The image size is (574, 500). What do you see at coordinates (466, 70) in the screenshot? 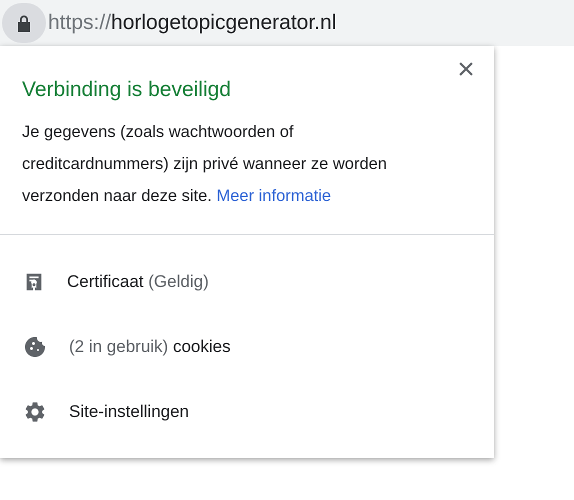
I see `close-button: ×` at bounding box center [466, 70].